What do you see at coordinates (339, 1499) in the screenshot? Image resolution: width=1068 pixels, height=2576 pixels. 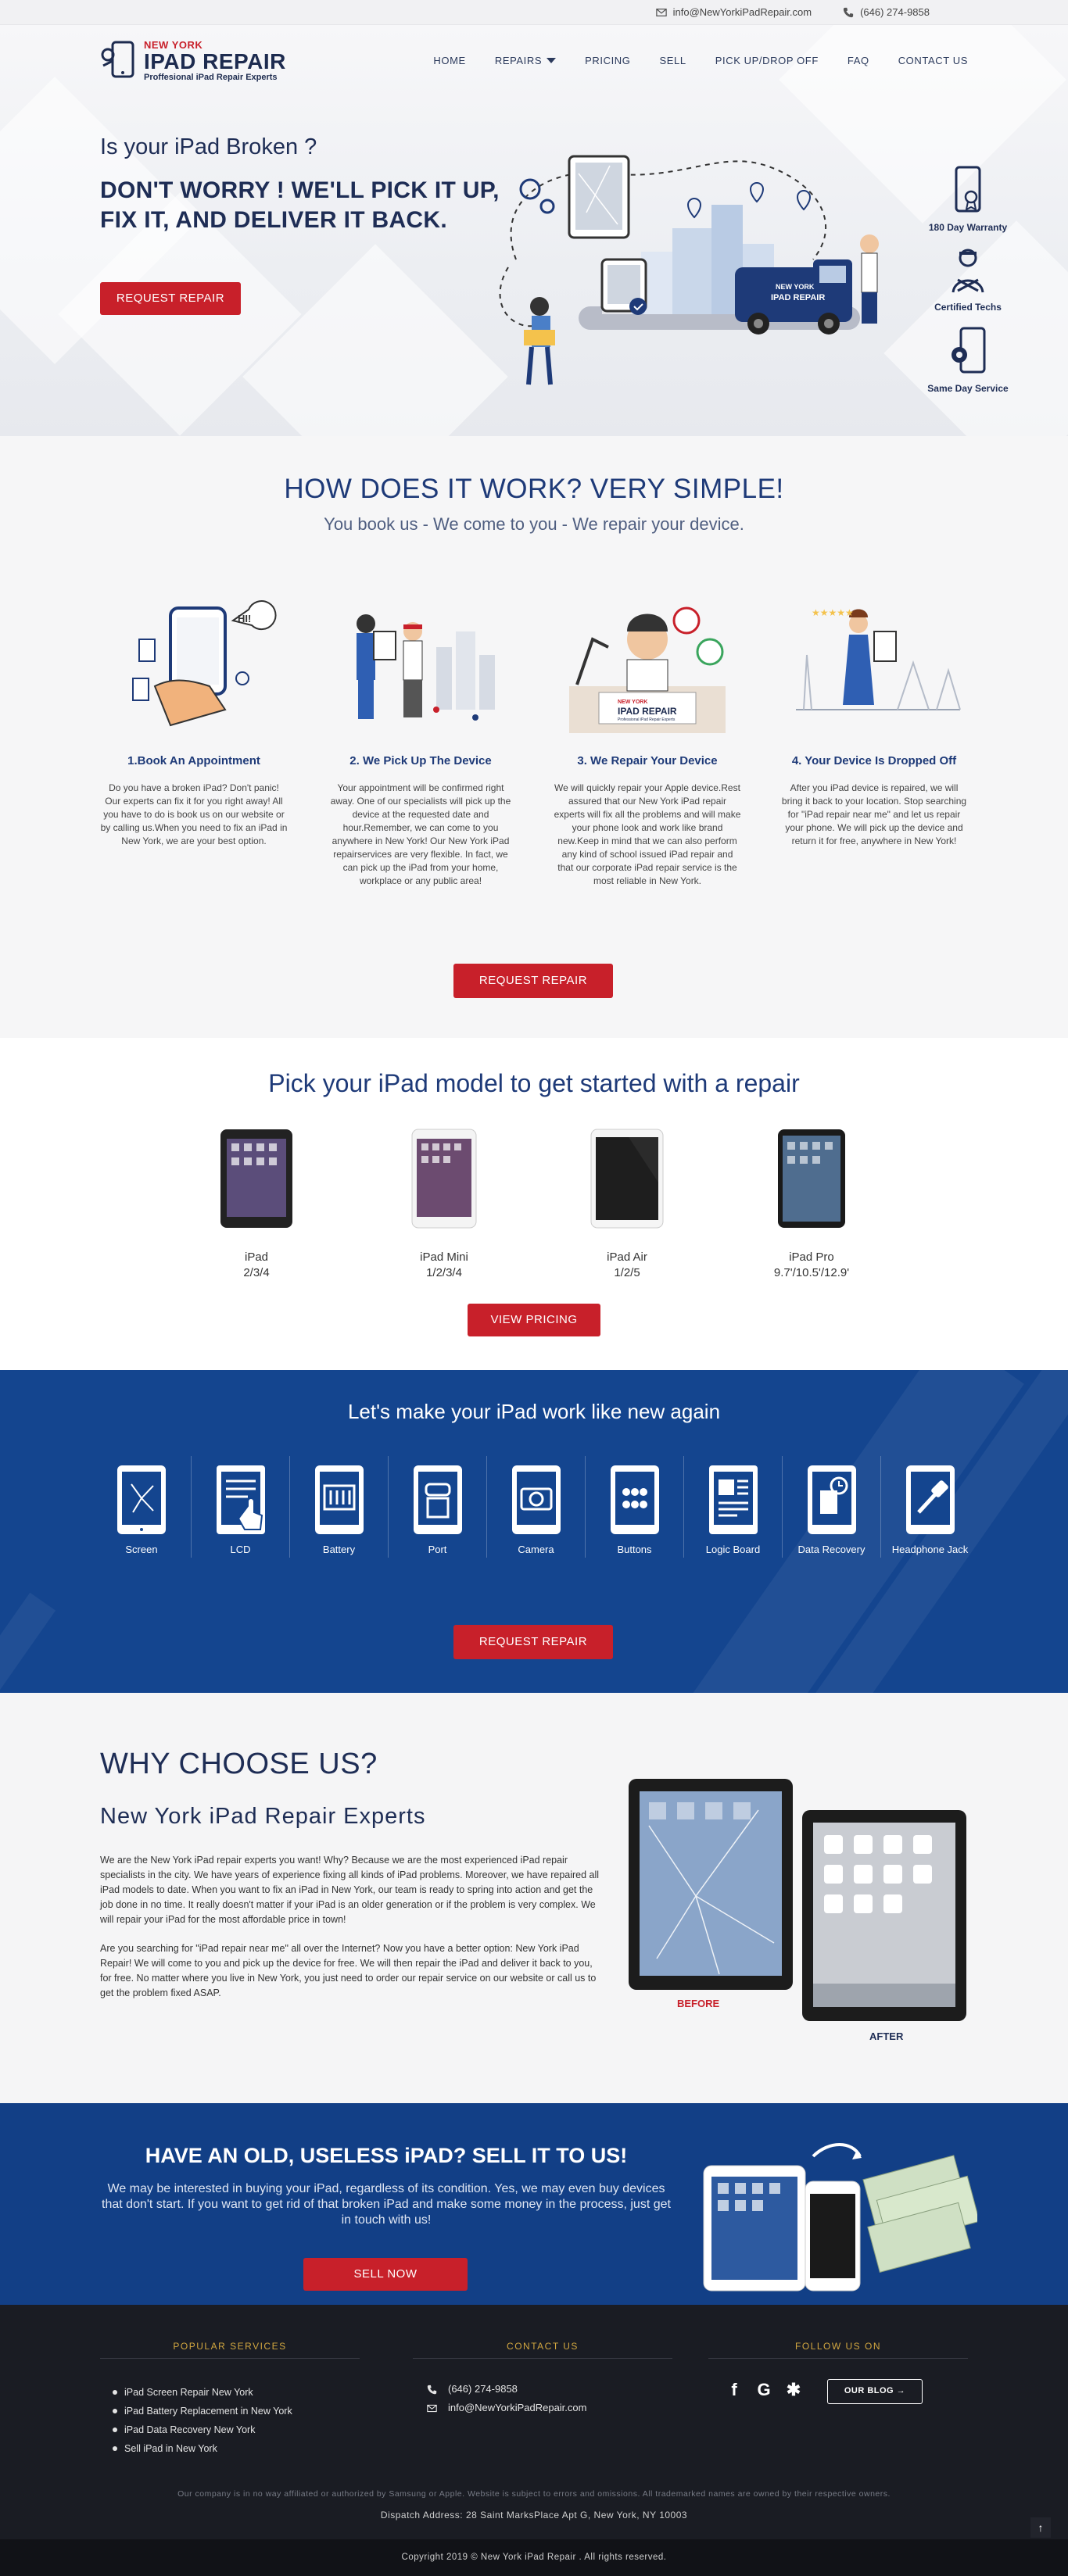 I see `battery-icon` at bounding box center [339, 1499].